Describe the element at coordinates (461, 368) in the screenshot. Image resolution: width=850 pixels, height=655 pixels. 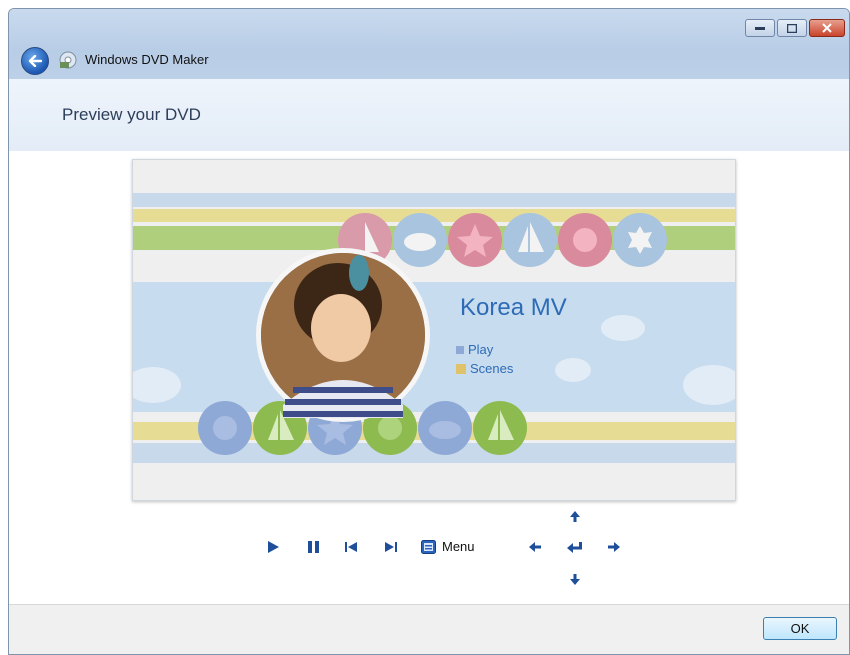
I see `scenes-bullet-icon` at that location.